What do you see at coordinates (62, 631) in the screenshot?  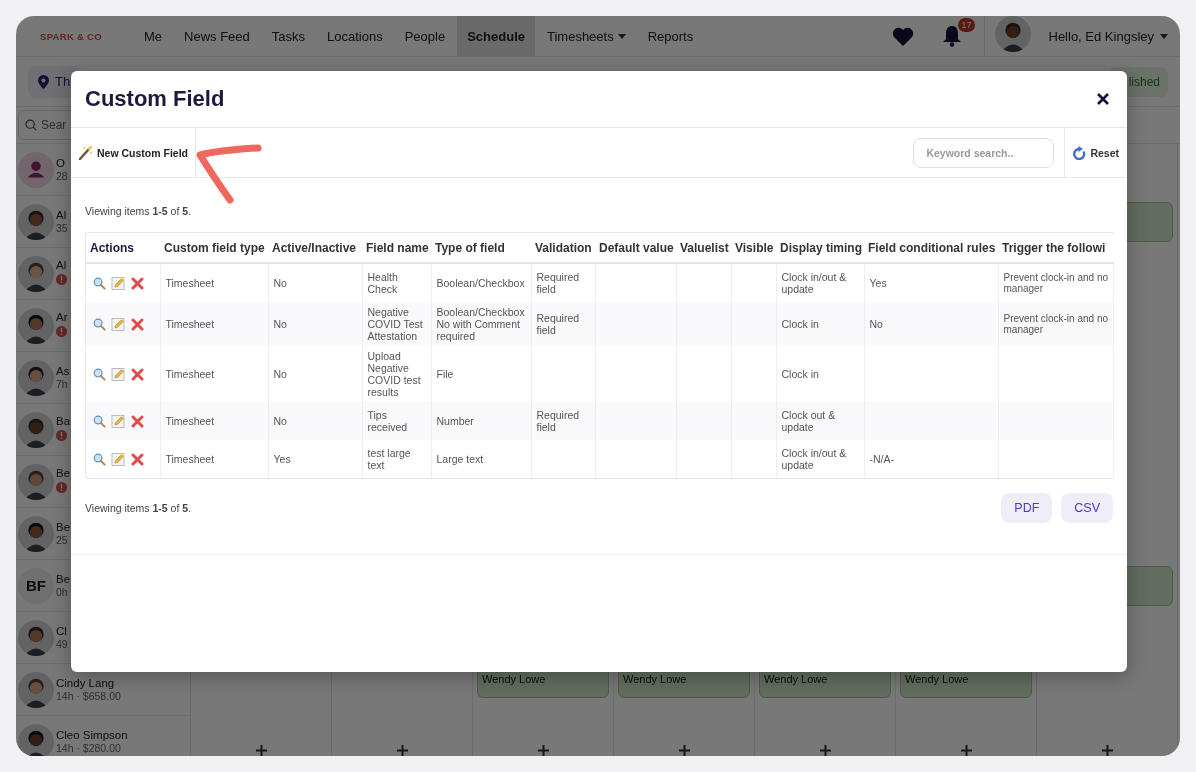 I see `person-name: Cl` at bounding box center [62, 631].